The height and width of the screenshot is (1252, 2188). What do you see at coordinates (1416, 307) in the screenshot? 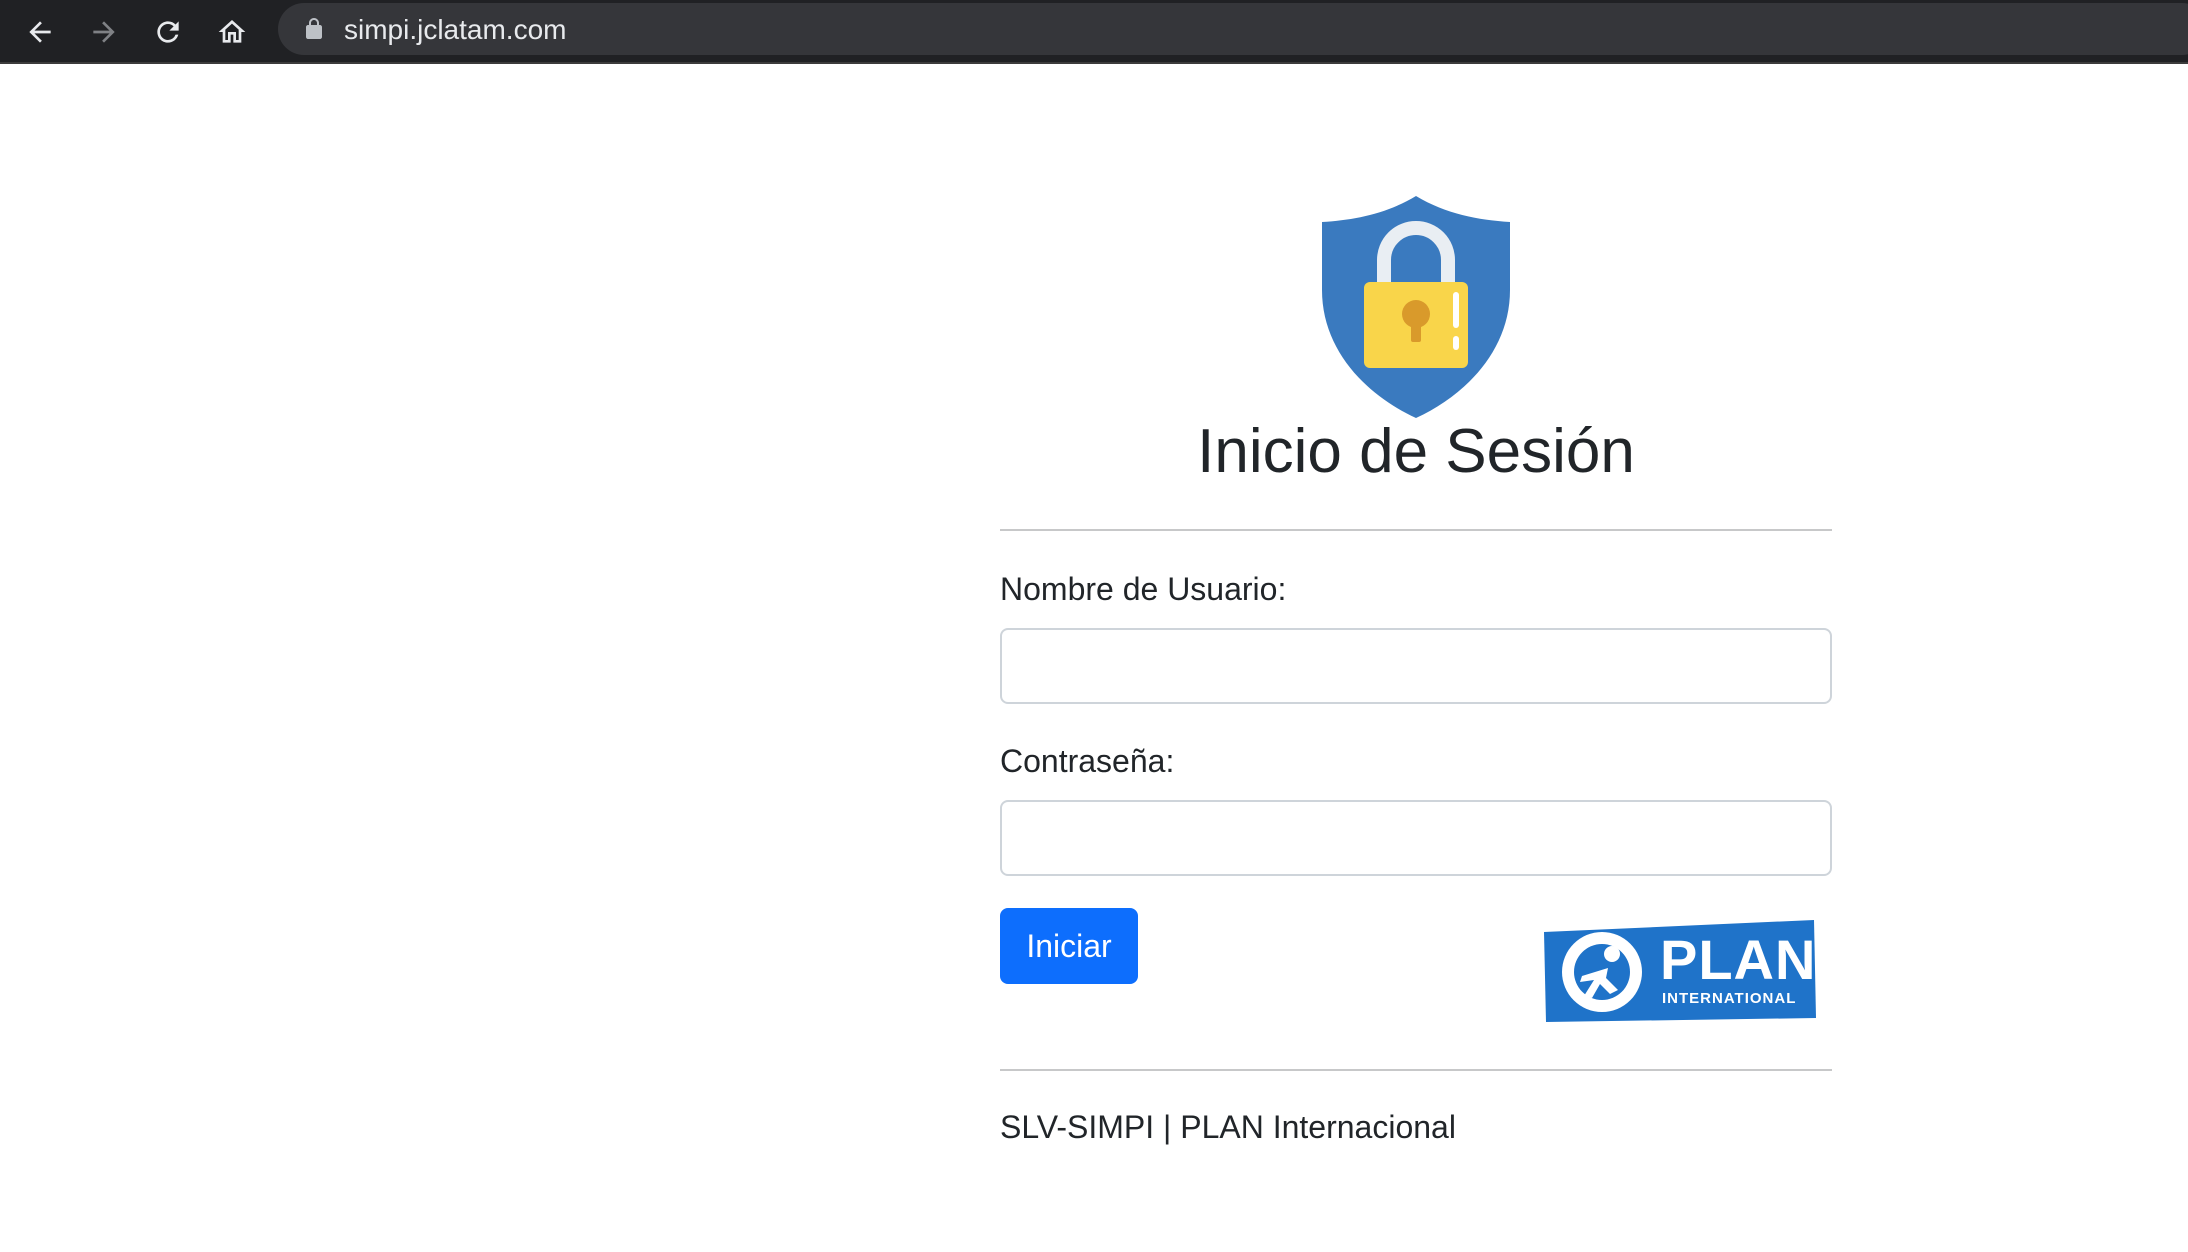
I see `shield-lock-icon` at bounding box center [1416, 307].